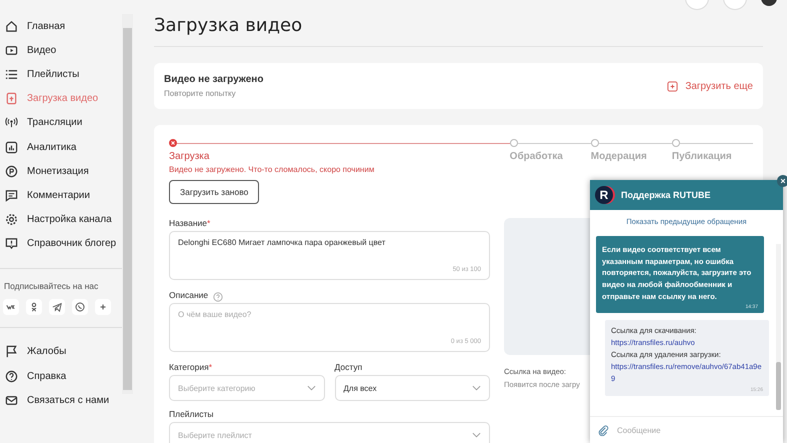 The height and width of the screenshot is (443, 787). Describe the element at coordinates (11, 306) in the screenshot. I see `vk-icon` at that location.